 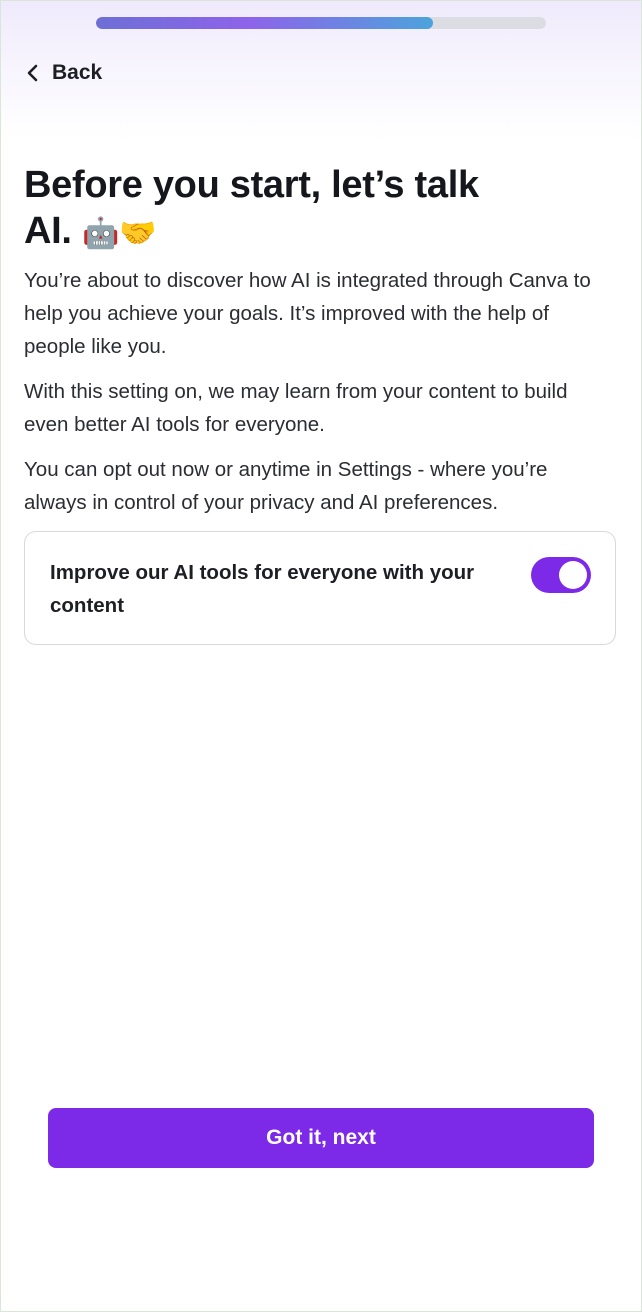 What do you see at coordinates (304, 209) in the screenshot?
I see `page-title: Before you start, let’s talk AI. 🤖🤝` at bounding box center [304, 209].